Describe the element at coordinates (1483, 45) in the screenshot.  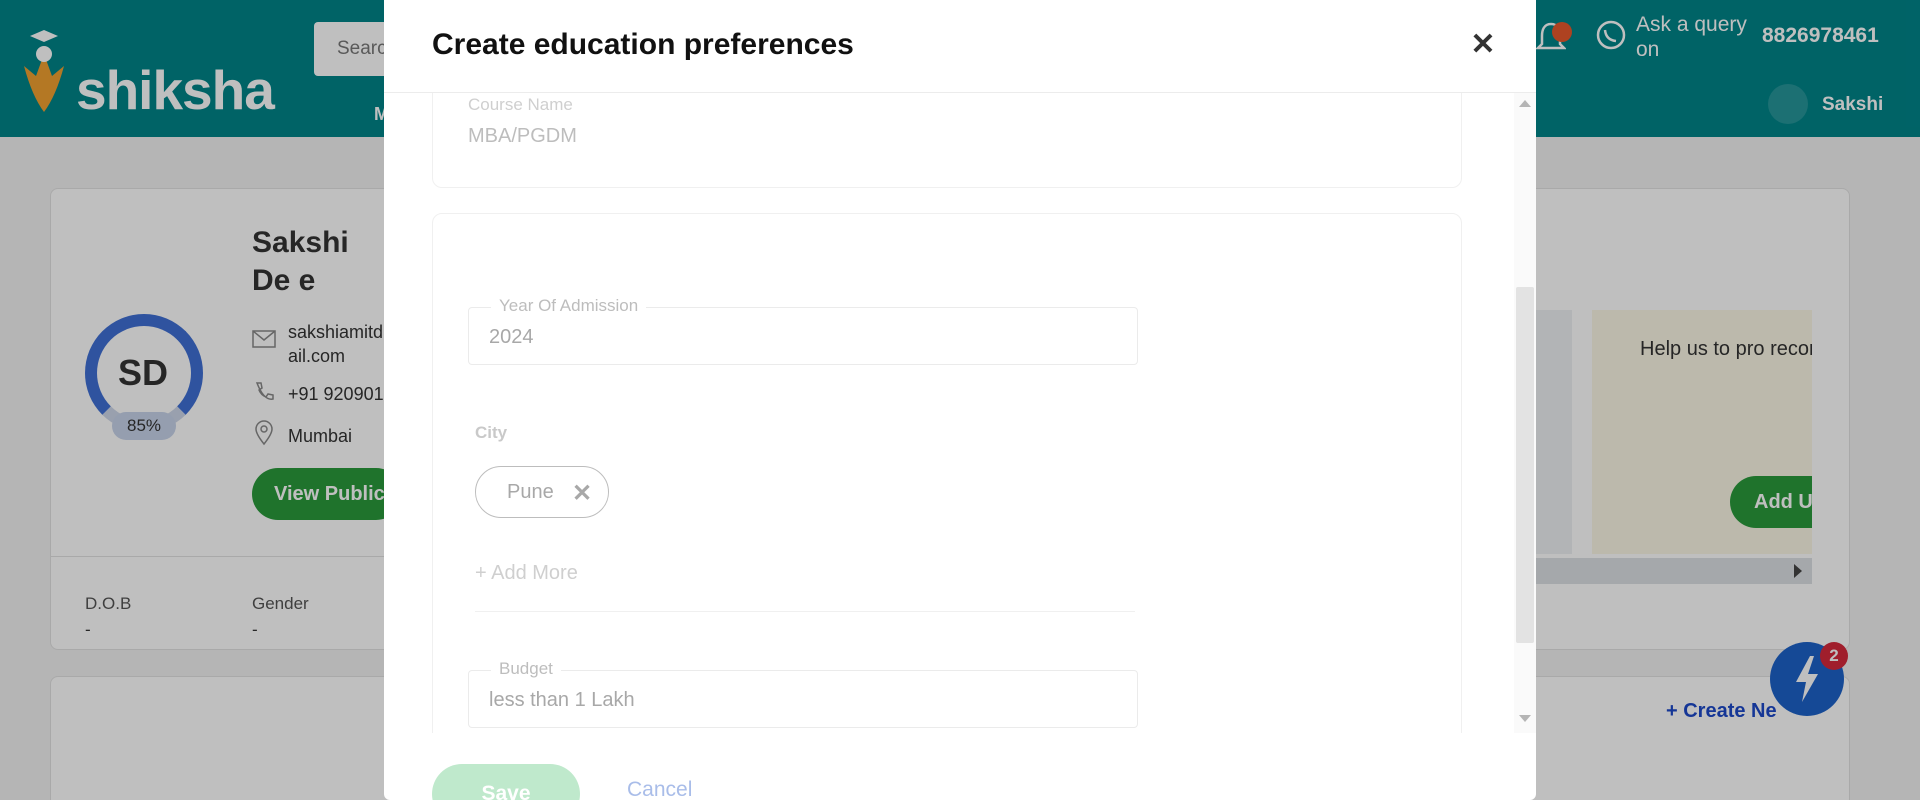
I see `close-icon: ✕` at that location.